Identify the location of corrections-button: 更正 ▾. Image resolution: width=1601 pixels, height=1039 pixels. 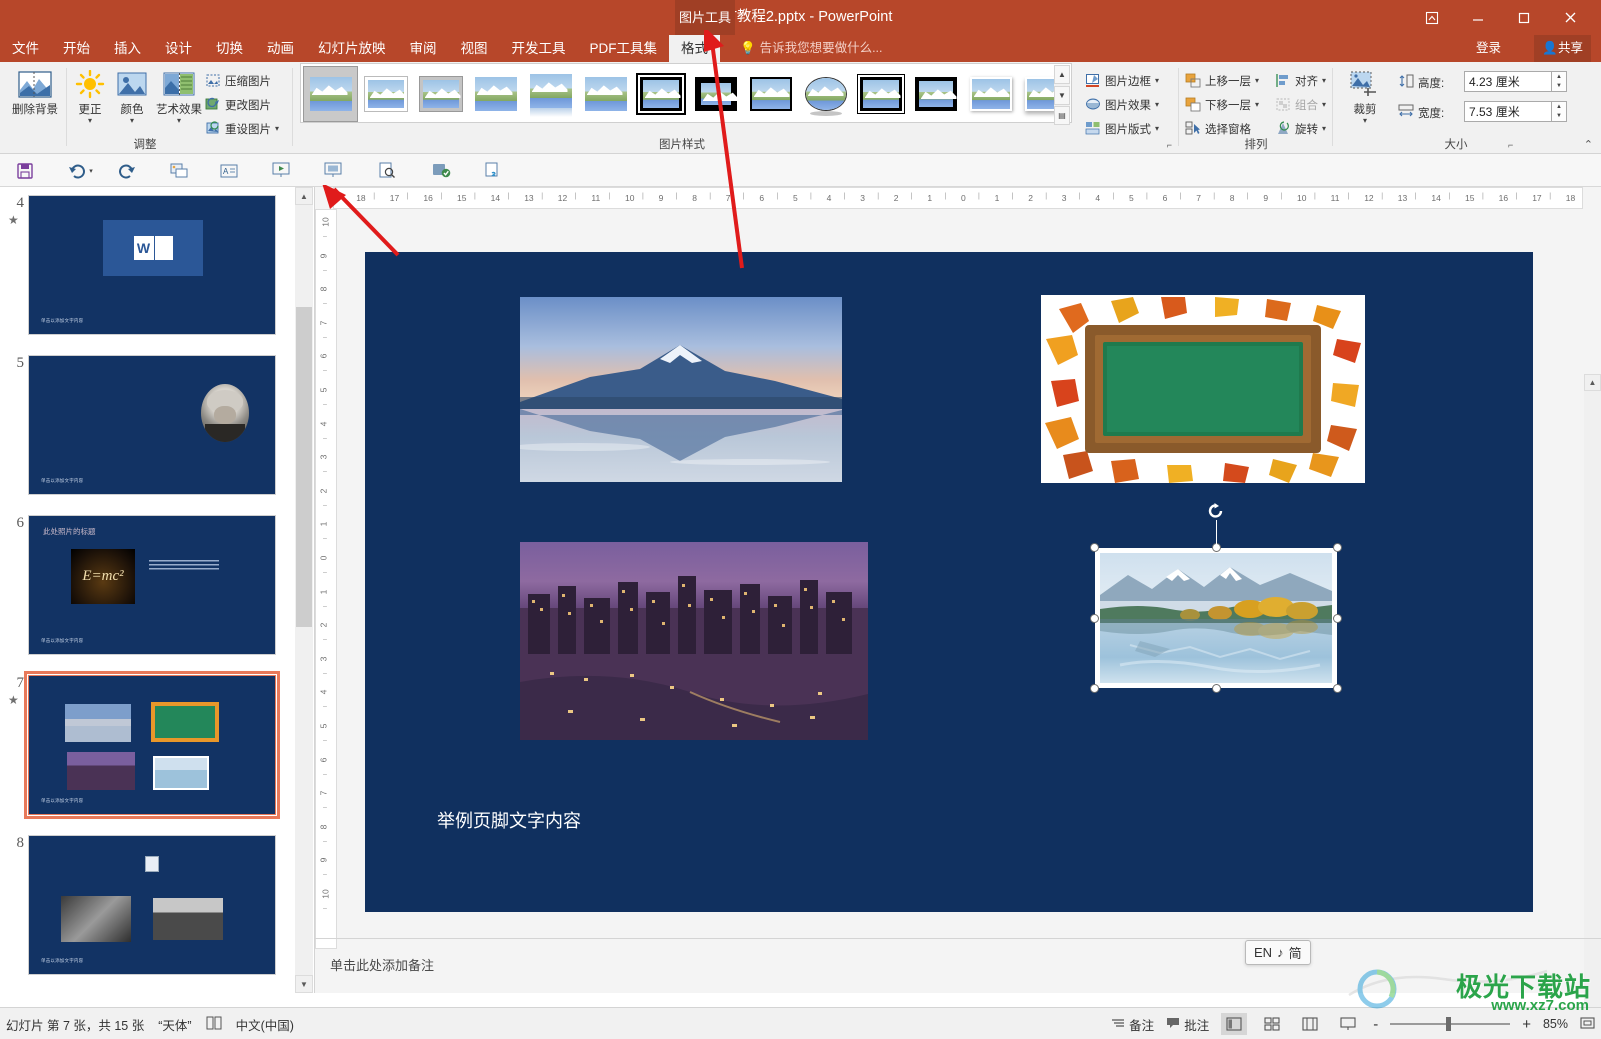
(90, 100).